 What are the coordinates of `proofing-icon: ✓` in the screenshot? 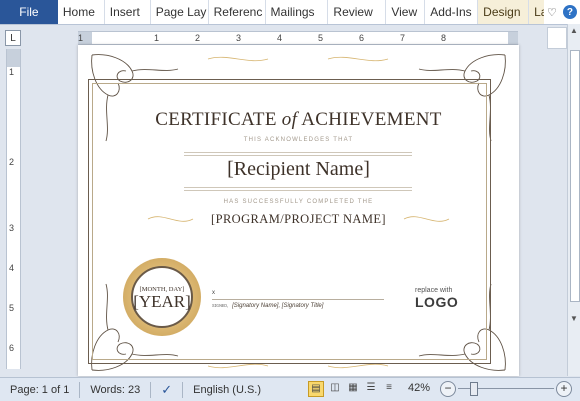 It's located at (166, 389).